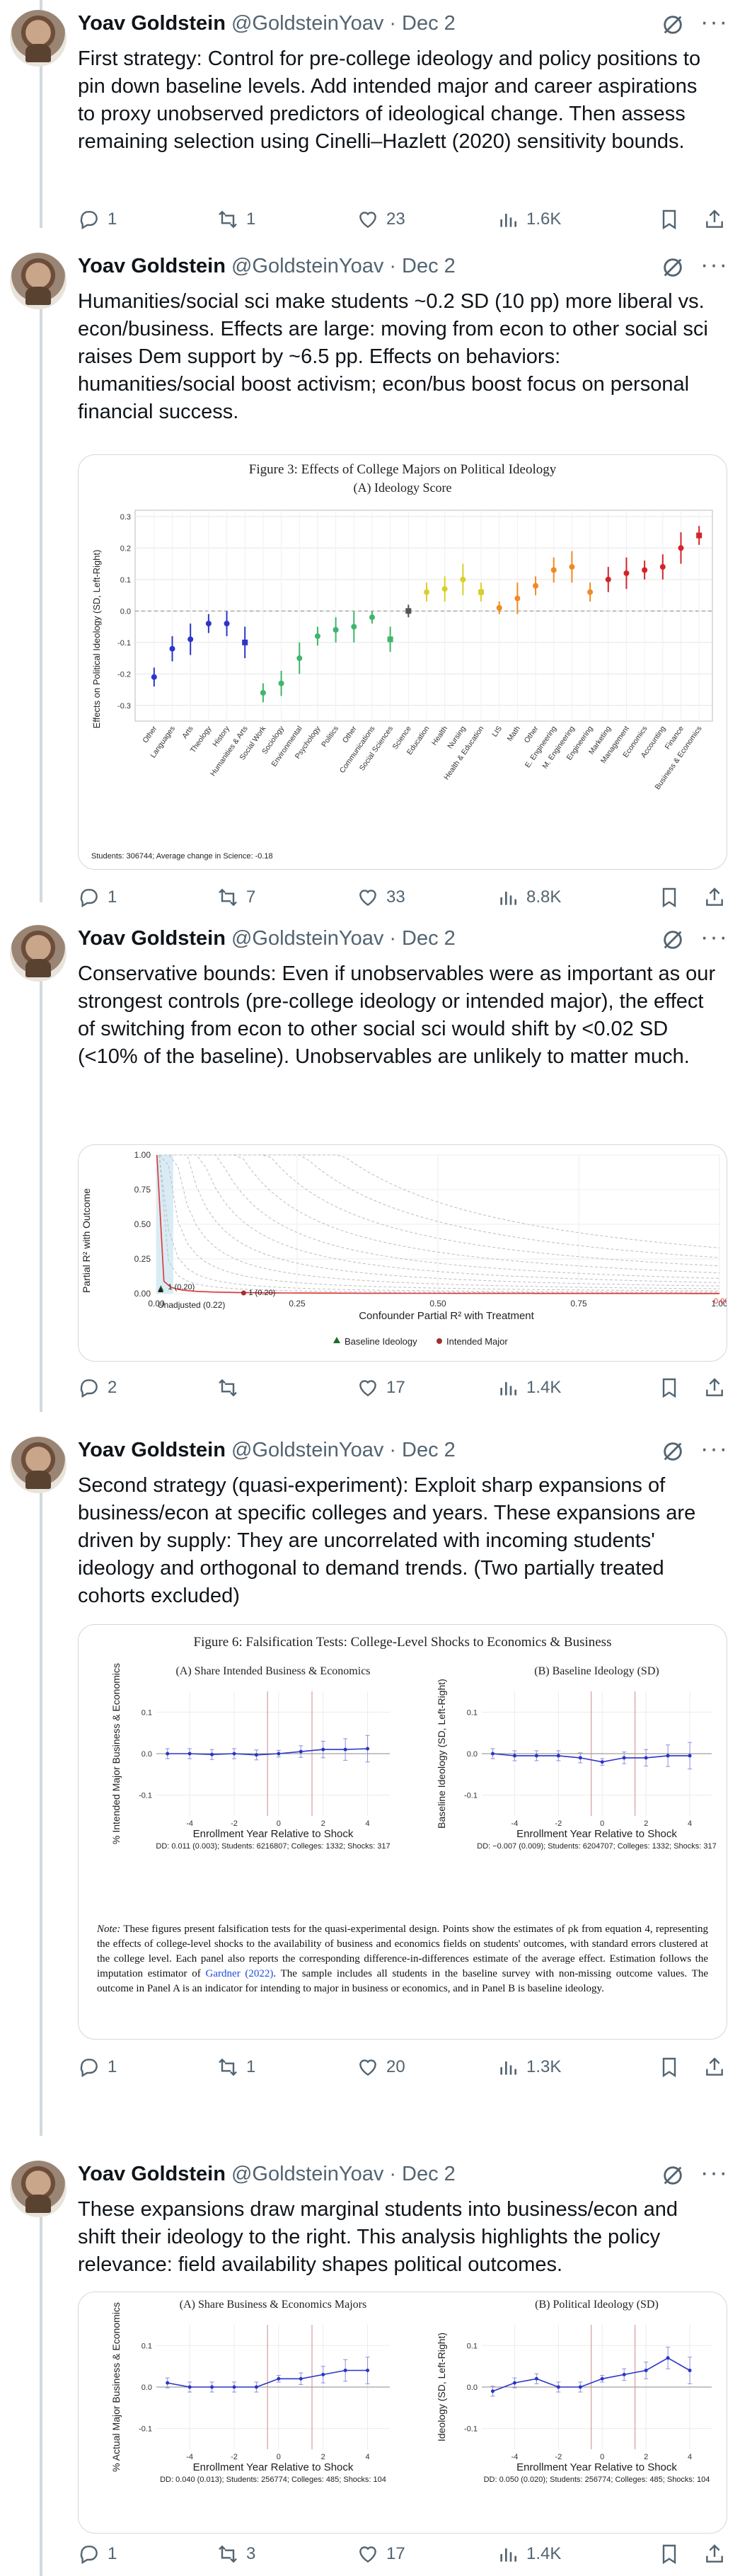 The height and width of the screenshot is (2576, 740). What do you see at coordinates (558, 1824) in the screenshot?
I see `x-tick-label: -2` at bounding box center [558, 1824].